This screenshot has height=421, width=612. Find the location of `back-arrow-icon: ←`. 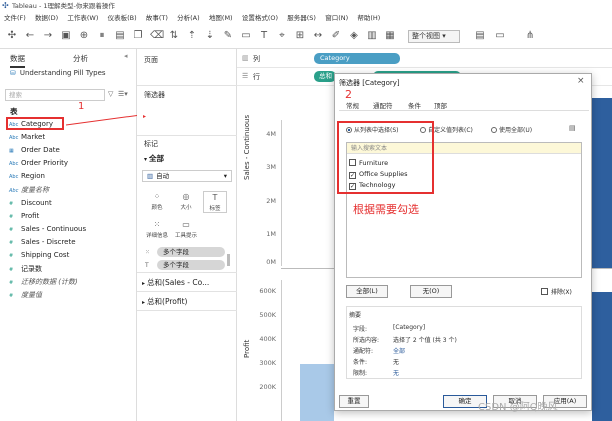

back-arrow-icon: ← is located at coordinates (30, 36).